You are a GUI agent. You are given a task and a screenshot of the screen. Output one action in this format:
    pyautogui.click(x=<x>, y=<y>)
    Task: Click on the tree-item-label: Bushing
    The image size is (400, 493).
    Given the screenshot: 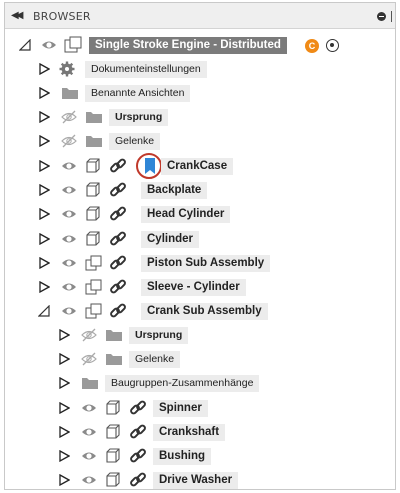 What is the action you would take?
    pyautogui.click(x=182, y=456)
    